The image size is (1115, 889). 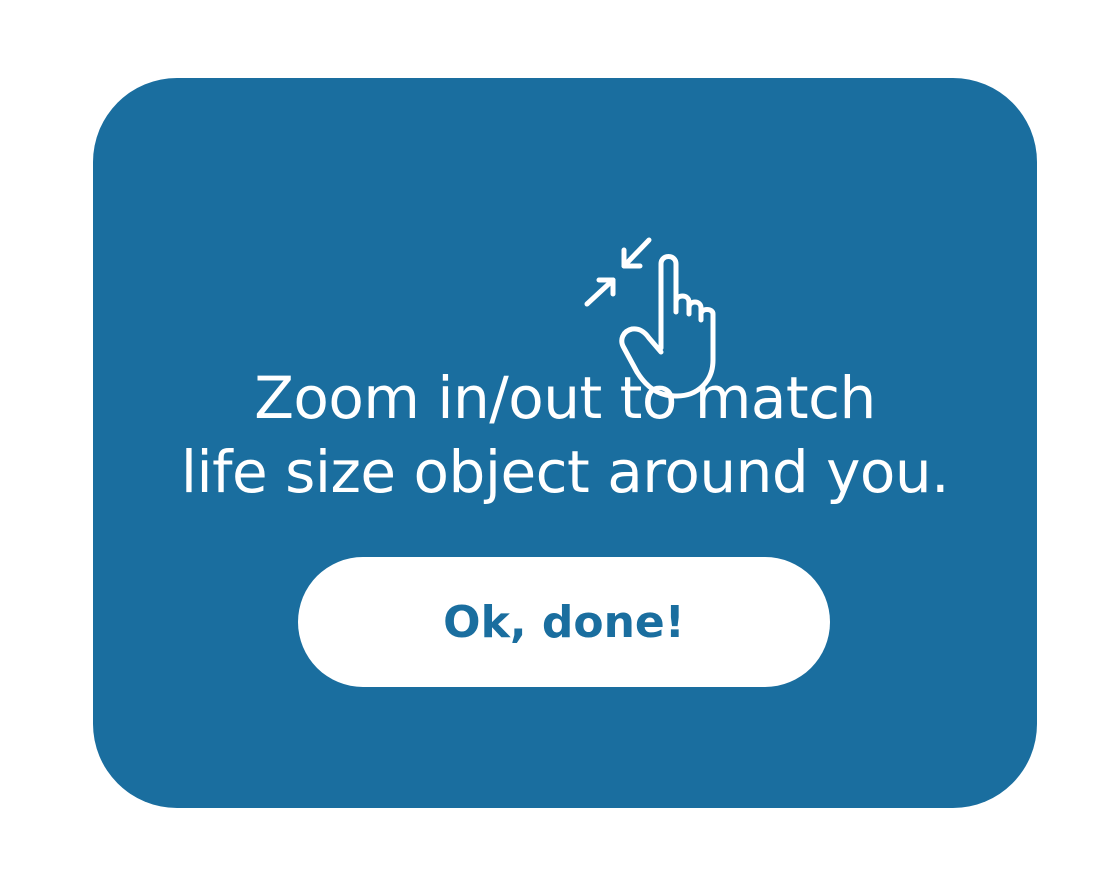 What do you see at coordinates (565, 472) in the screenshot?
I see `message-line-2: life size object around you.` at bounding box center [565, 472].